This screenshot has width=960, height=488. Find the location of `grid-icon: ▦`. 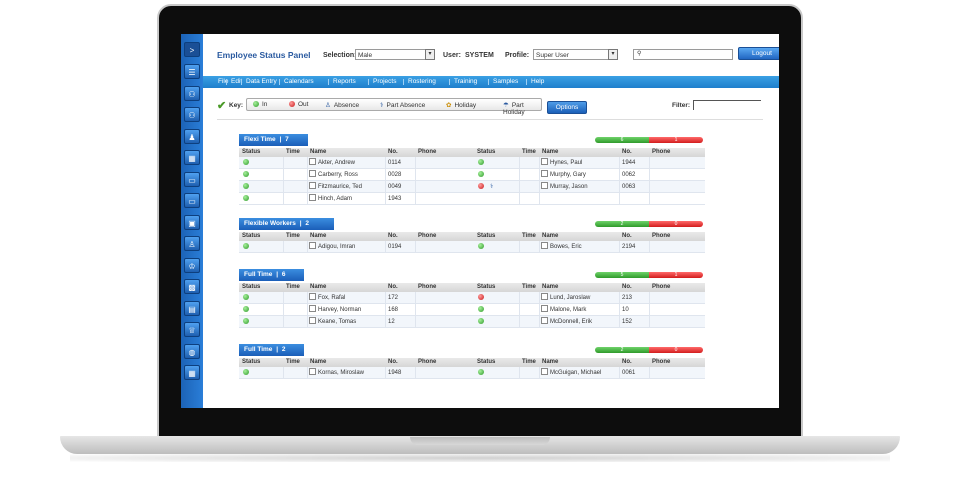

grid-icon: ▦ is located at coordinates (192, 372).